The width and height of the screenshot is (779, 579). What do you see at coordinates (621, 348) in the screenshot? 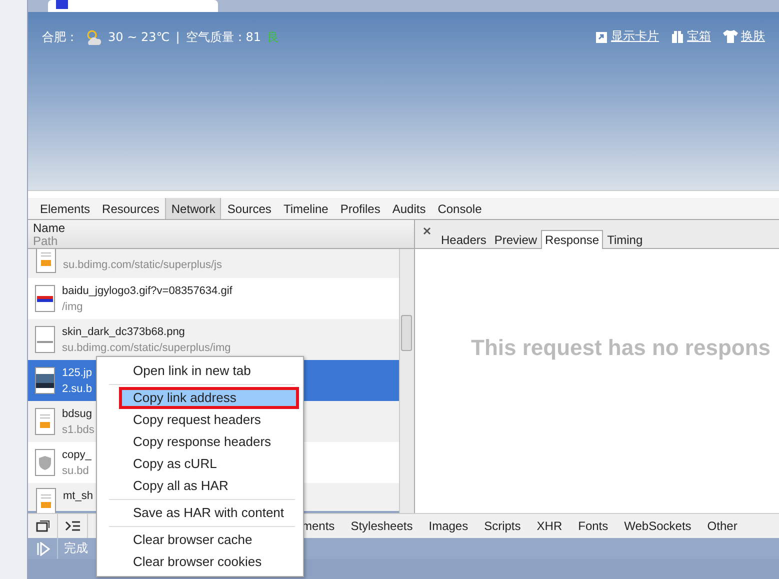
I see `empty-response-message: This request has no respons` at bounding box center [621, 348].